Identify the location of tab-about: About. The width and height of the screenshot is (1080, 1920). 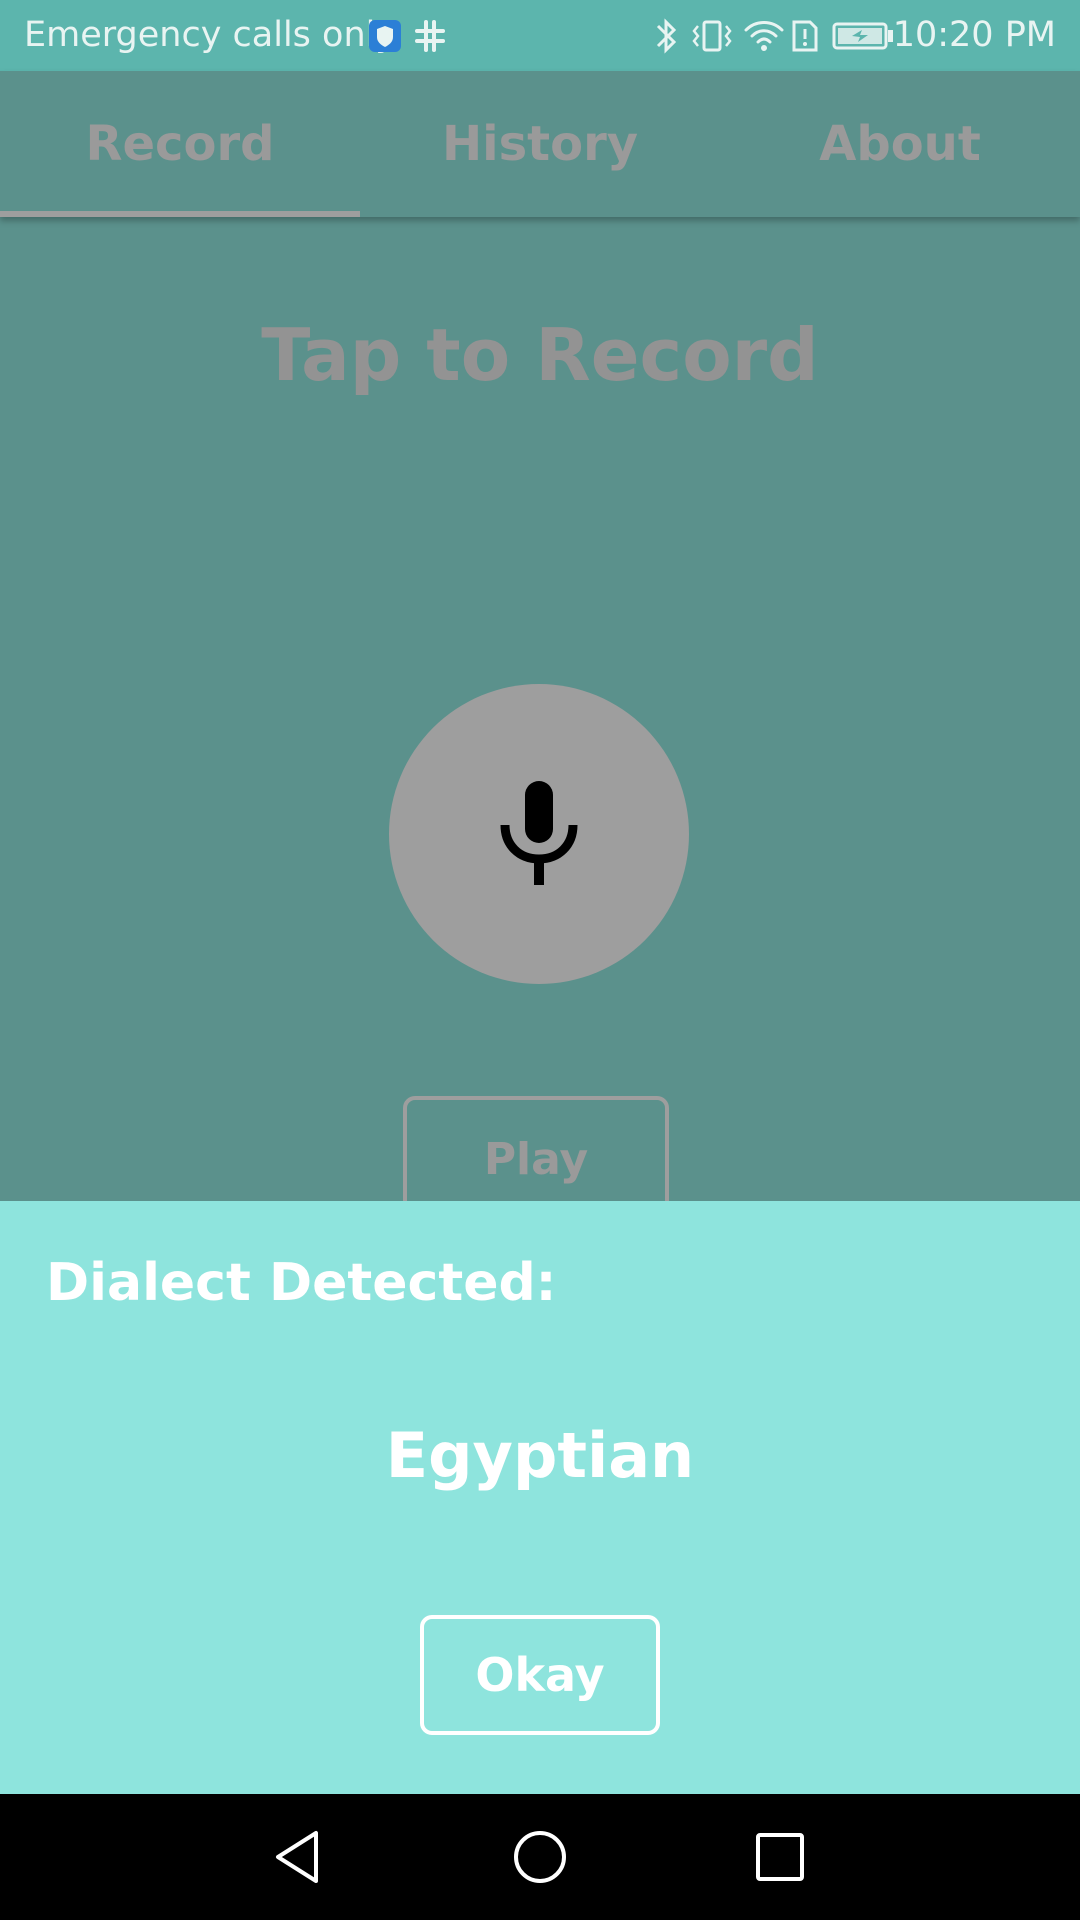
(900, 144).